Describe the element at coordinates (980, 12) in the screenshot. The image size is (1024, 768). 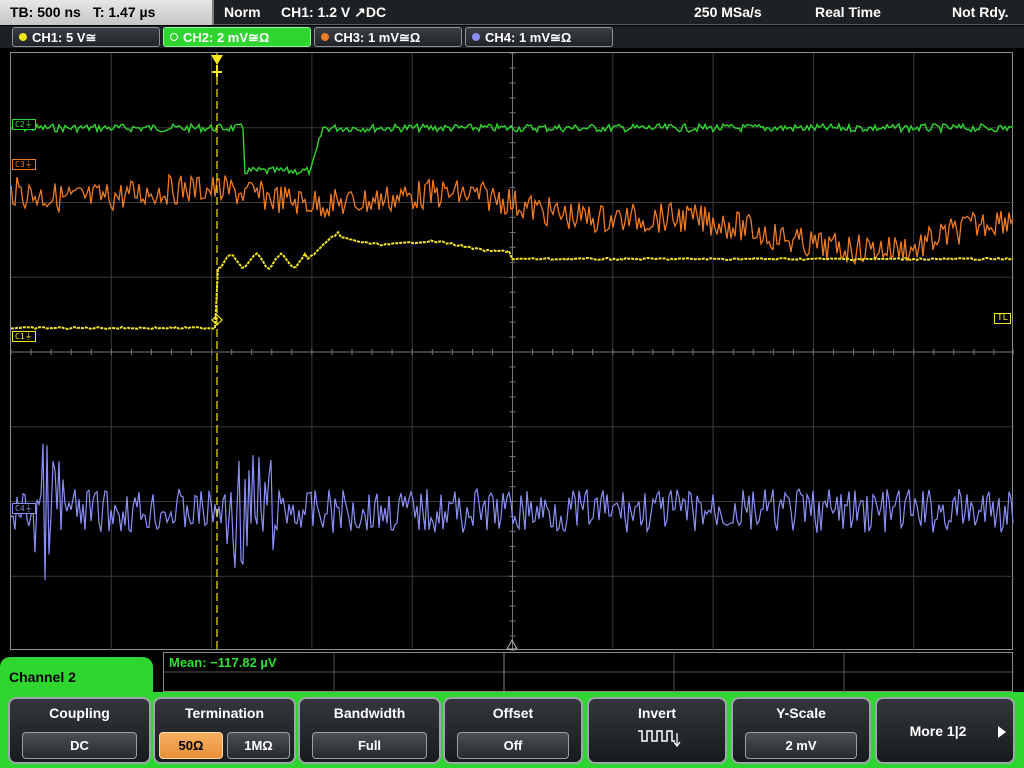
I see `trigger-status: Not Rdy.` at that location.